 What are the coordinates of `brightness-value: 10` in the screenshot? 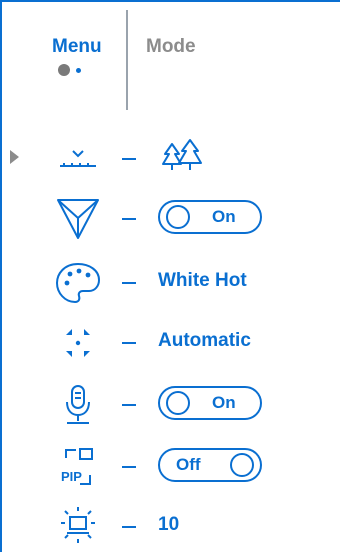 It's located at (169, 524).